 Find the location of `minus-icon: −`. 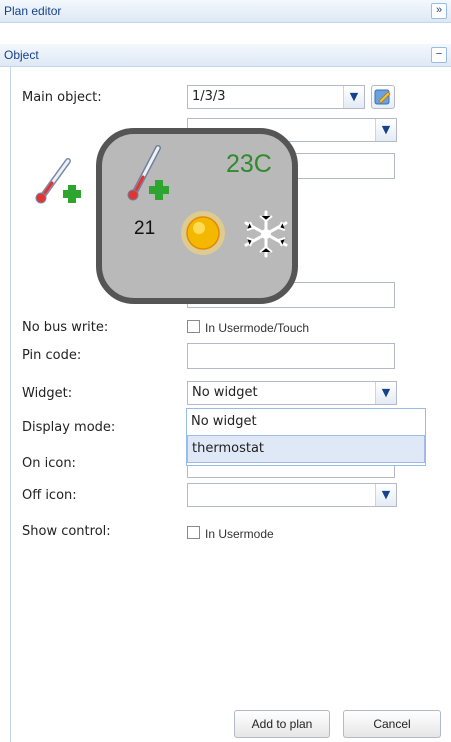

minus-icon: − is located at coordinates (439, 55).